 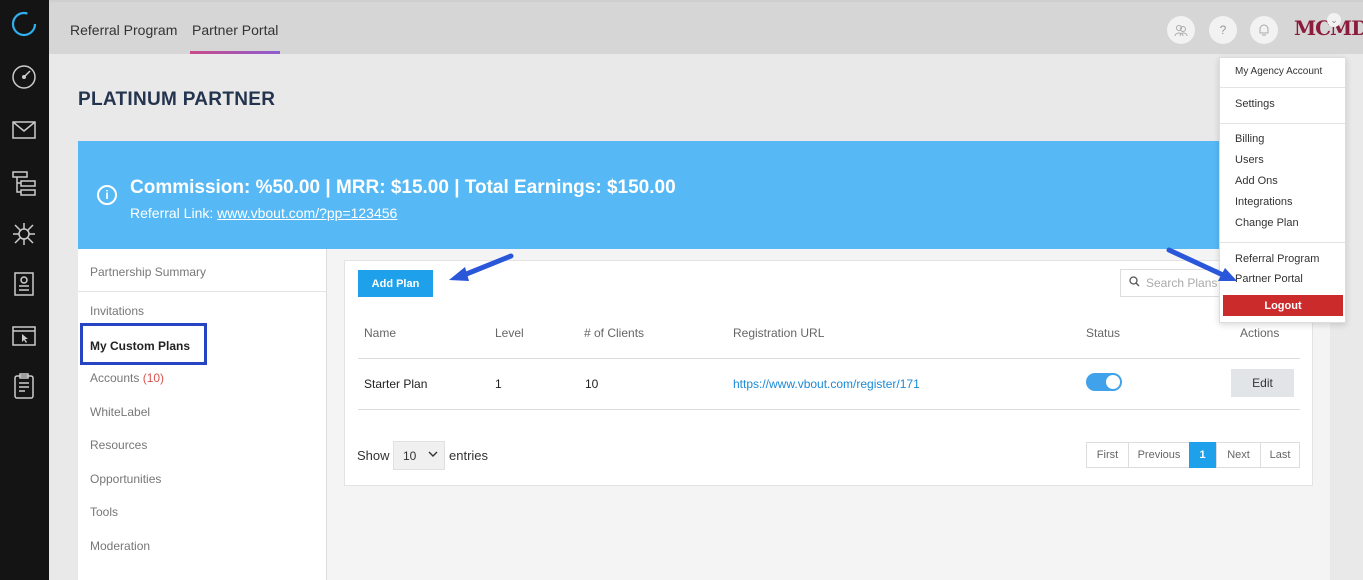 I want to click on network-icon, so click(x=24, y=234).